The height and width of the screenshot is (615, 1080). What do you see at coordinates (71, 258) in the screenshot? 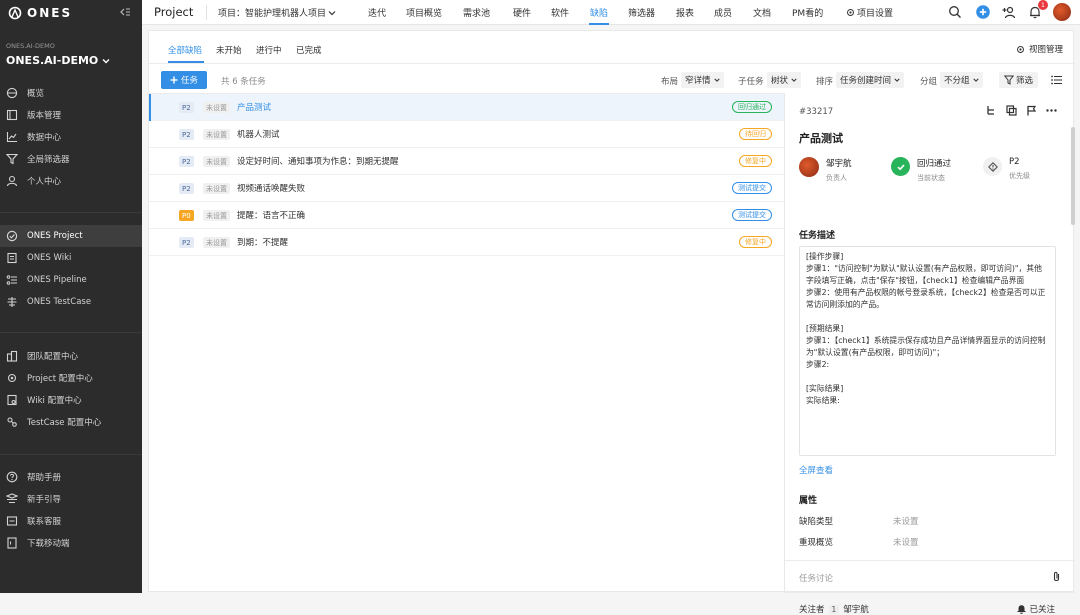
I see `sidebar-item-wiki: ONES Wiki` at bounding box center [71, 258].